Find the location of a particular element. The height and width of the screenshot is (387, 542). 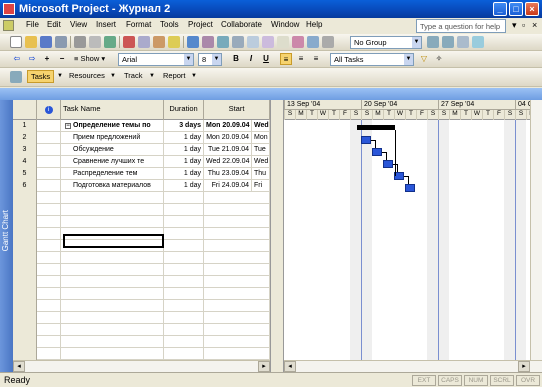

resources-button: Resources is located at coordinates (87, 76).